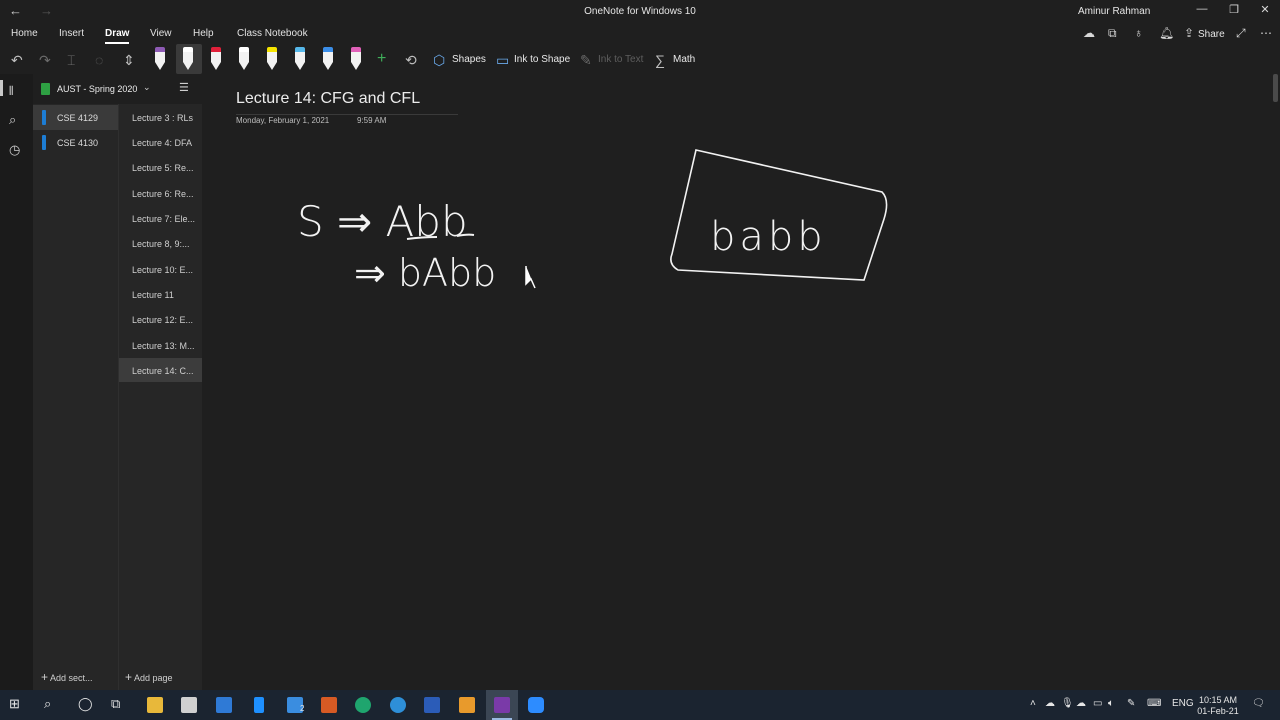 The height and width of the screenshot is (720, 1280). What do you see at coordinates (115, 704) in the screenshot?
I see `task-view-icon: ⧉` at bounding box center [115, 704].